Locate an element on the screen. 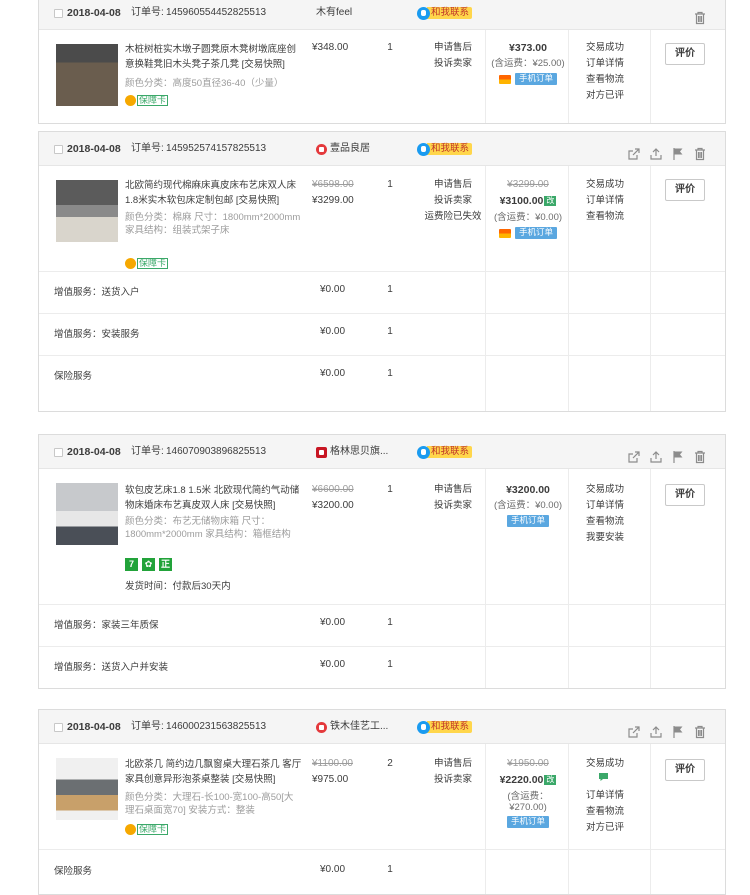 The height and width of the screenshot is (895, 750). product-title: 北欧茶几 简约边几飘窗桌大理石茶几 客厅家具创意异形泡茶桌整装 [交易快照] is located at coordinates (215, 772).